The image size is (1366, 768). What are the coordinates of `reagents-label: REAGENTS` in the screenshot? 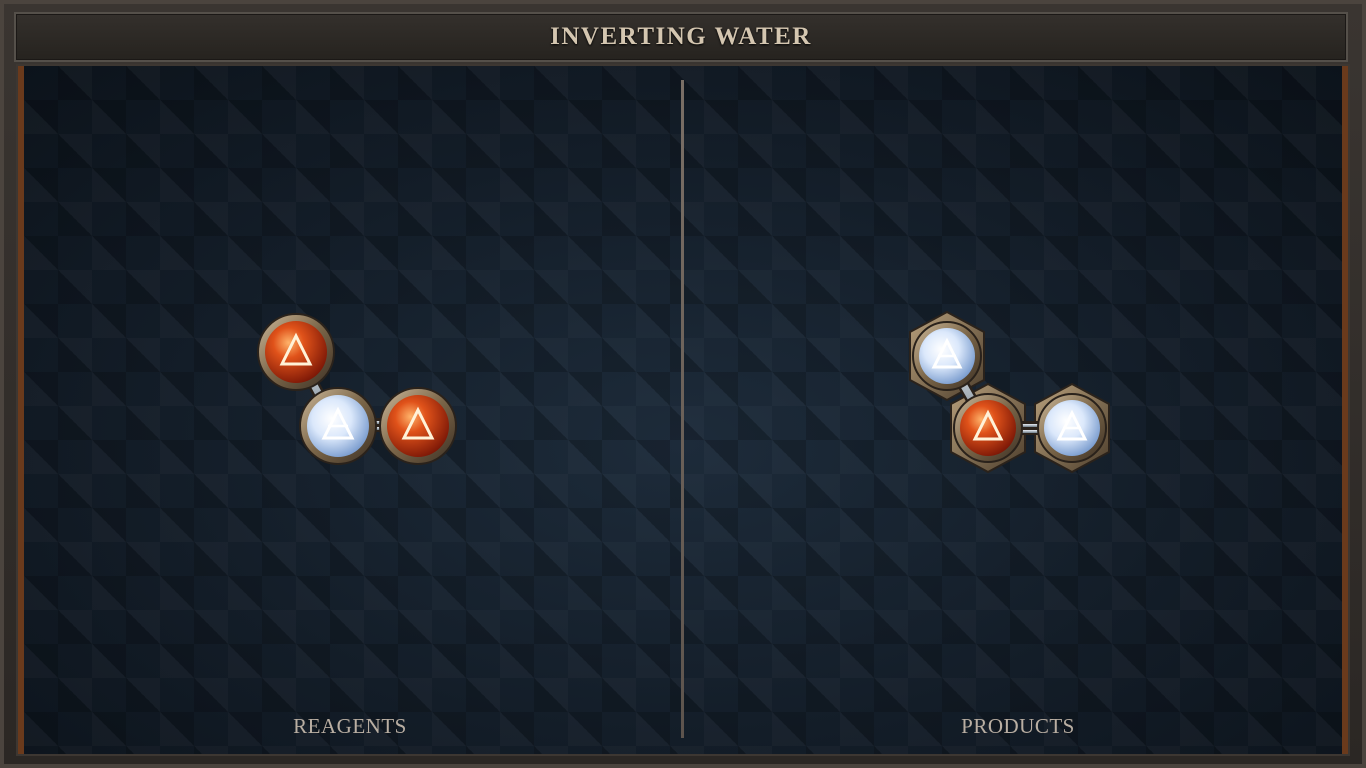 It's located at (350, 726).